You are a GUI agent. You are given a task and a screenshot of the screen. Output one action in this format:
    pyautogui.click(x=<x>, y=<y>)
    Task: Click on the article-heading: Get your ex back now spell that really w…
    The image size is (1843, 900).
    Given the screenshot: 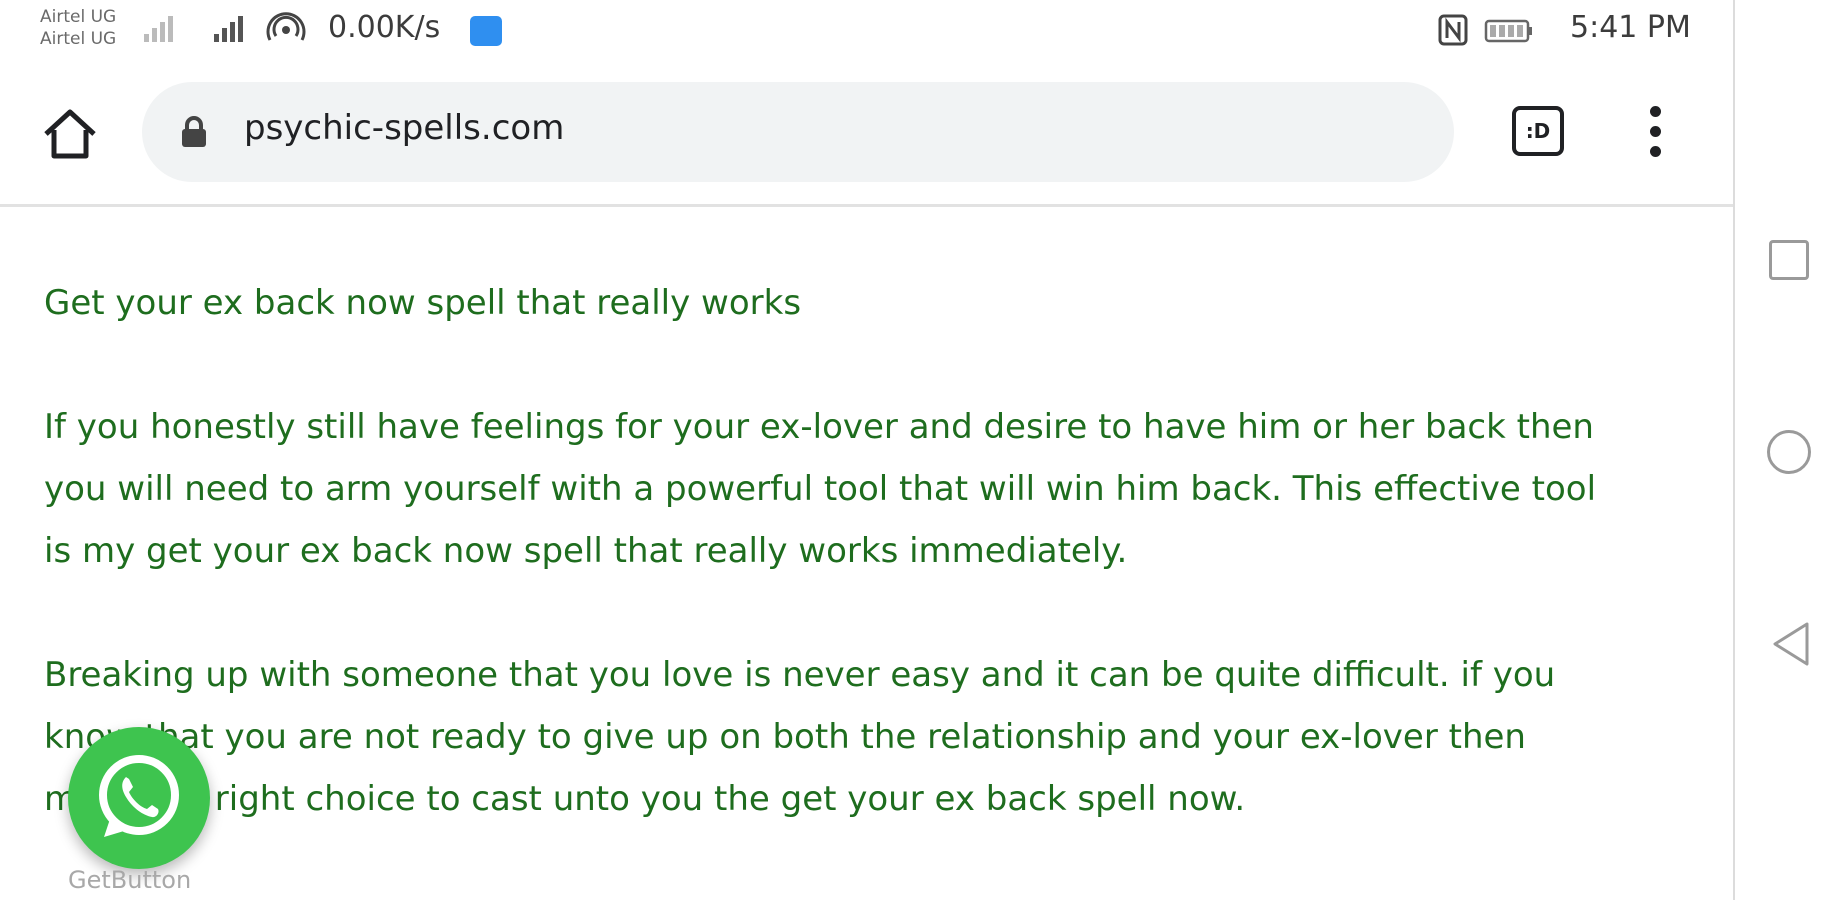 What is the action you would take?
    pyautogui.click(x=423, y=303)
    